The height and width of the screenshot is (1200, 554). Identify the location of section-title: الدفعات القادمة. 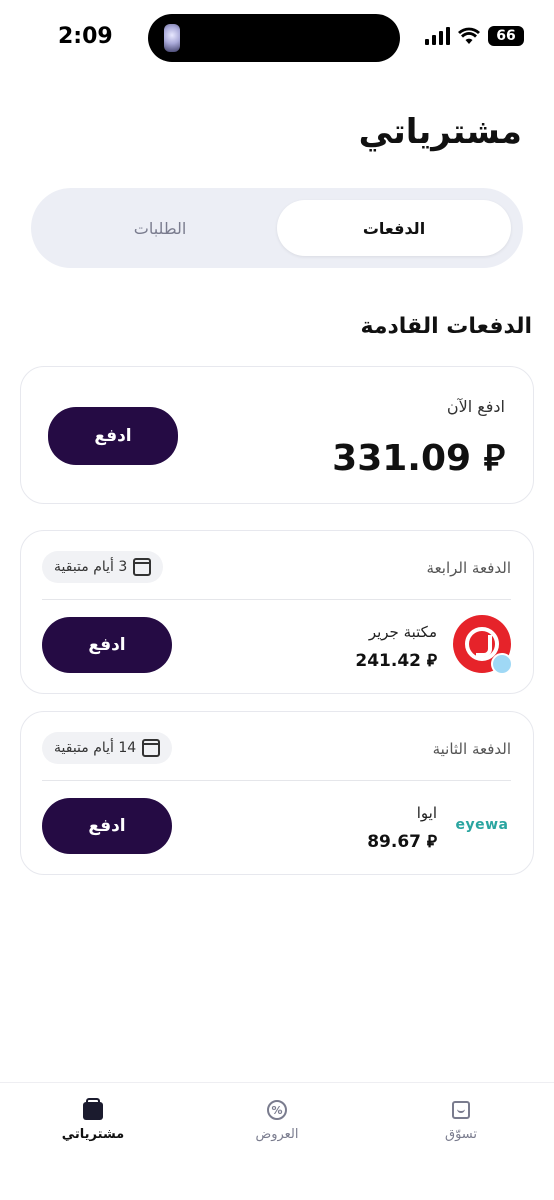
(446, 326).